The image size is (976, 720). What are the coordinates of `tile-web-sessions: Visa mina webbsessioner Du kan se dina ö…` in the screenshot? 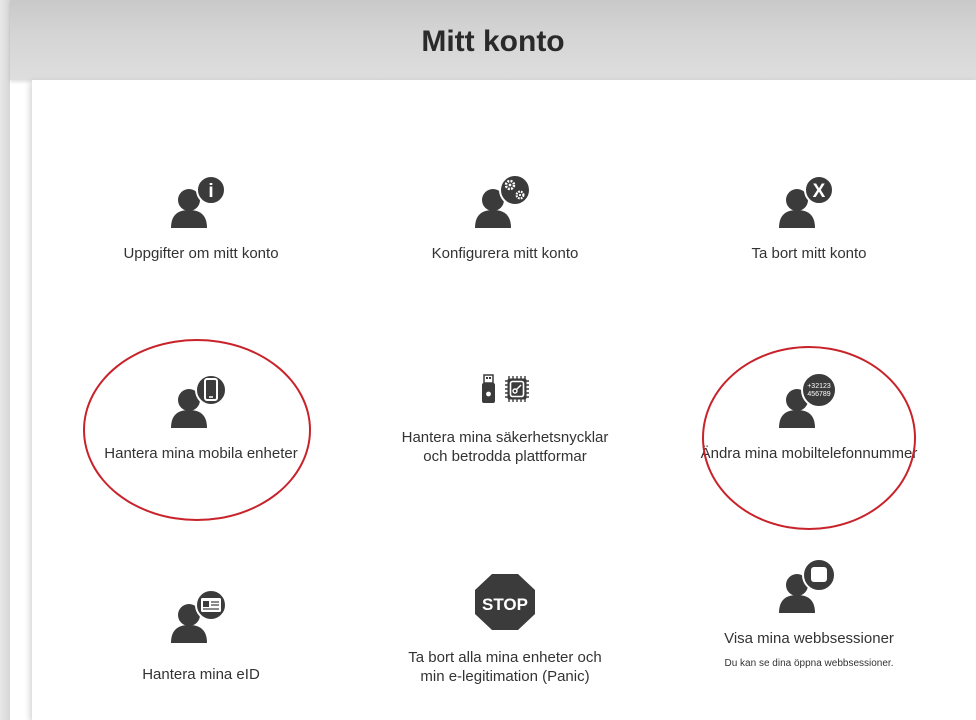 It's located at (809, 613).